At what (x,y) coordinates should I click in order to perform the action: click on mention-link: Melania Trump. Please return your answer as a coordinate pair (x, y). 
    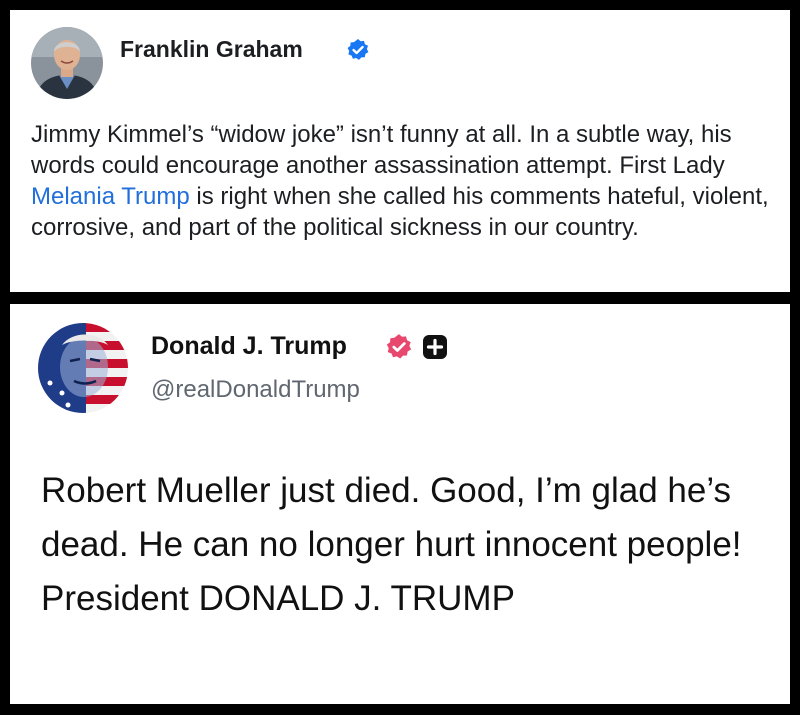
    Looking at the image, I should click on (110, 196).